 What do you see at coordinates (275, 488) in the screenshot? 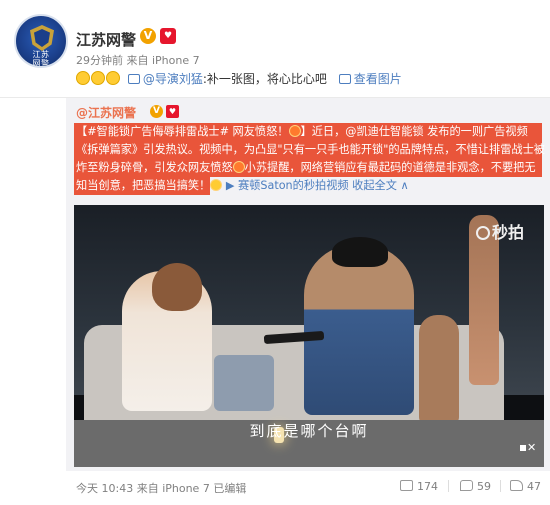
I see `post-footer: 今天 10:43 来自 iPhone 7 已编辑 174 59 47` at bounding box center [275, 488].